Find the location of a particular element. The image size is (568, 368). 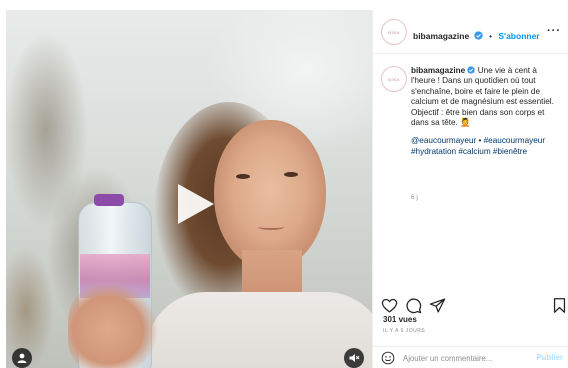

header-username: bibamagazine is located at coordinates (441, 36).